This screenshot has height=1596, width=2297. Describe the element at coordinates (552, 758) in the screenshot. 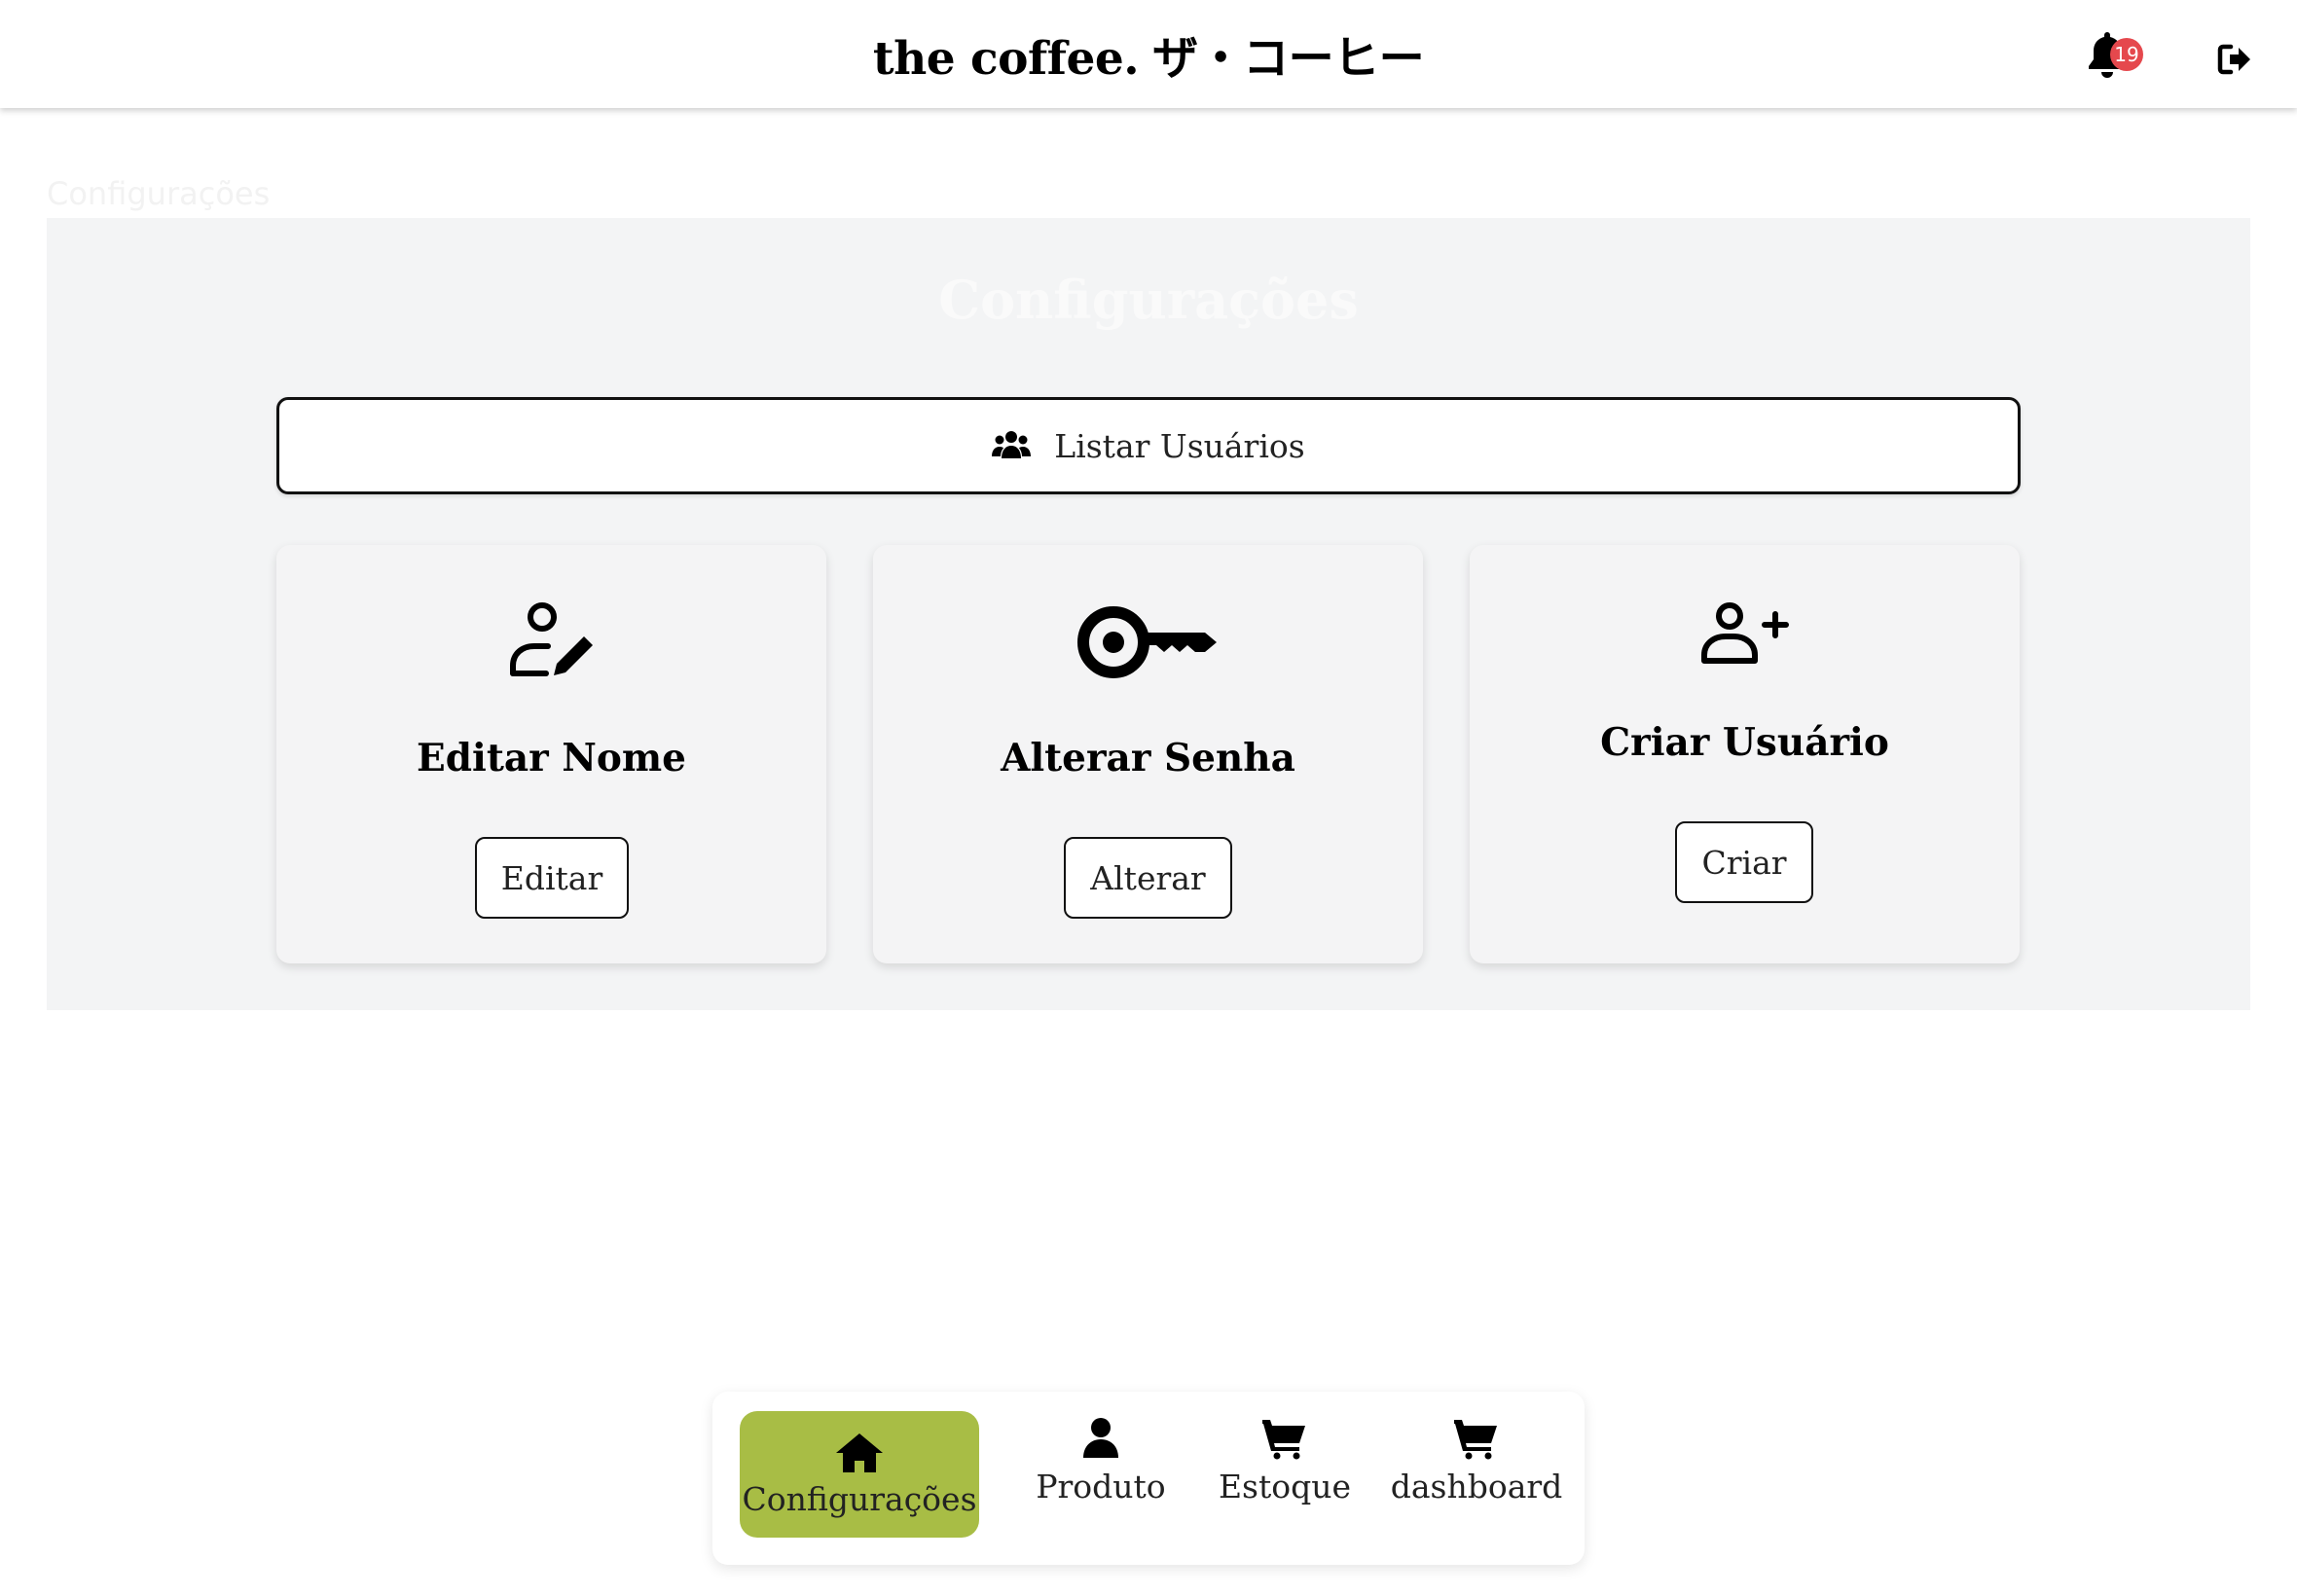

I see `edit-name-title: Editar Nome` at that location.